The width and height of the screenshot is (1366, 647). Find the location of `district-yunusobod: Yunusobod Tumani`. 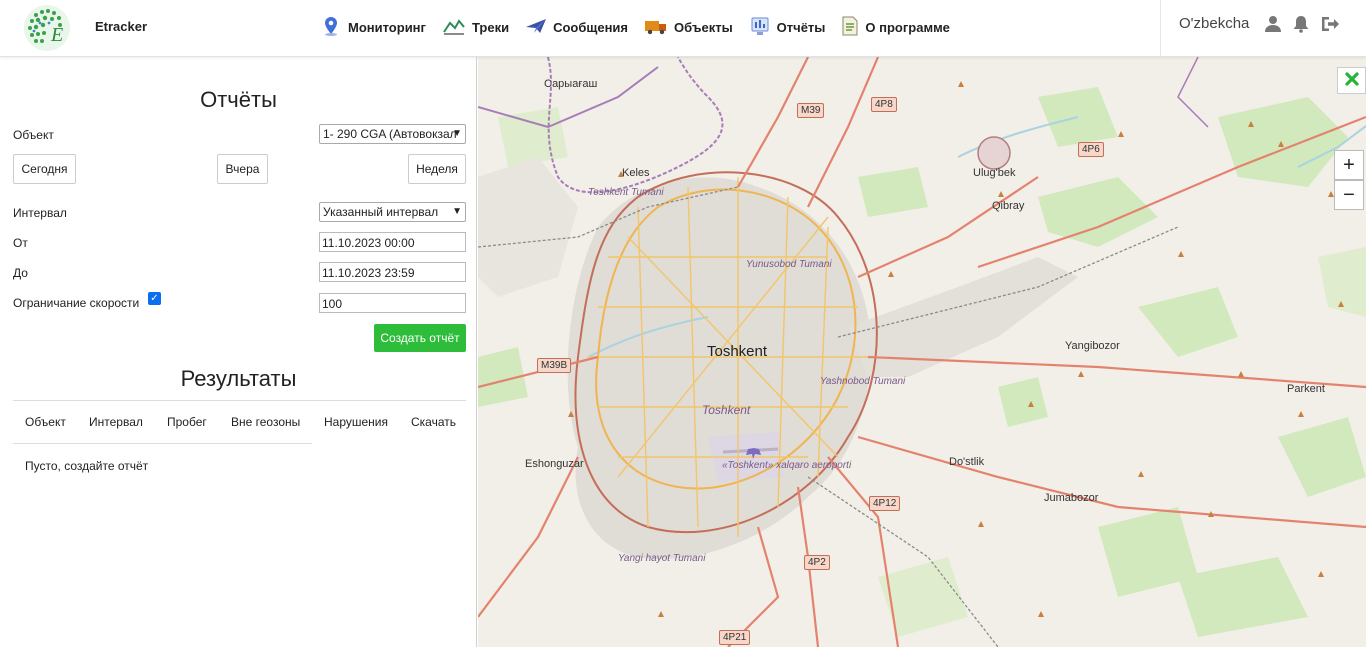

district-yunusobod: Yunusobod Tumani is located at coordinates (789, 264).